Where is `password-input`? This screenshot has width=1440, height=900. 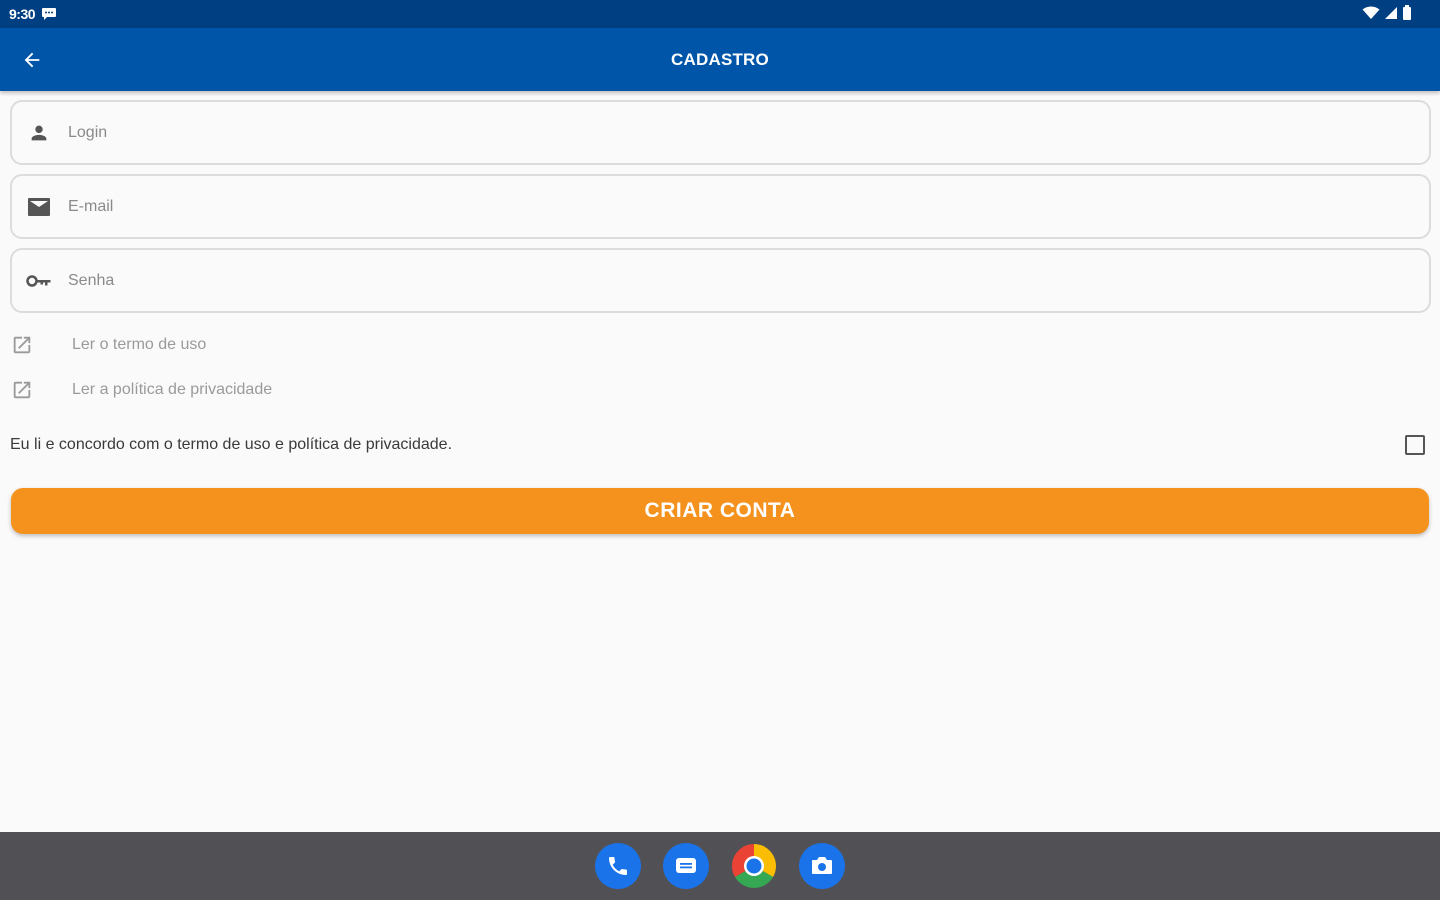
password-input is located at coordinates (716, 280).